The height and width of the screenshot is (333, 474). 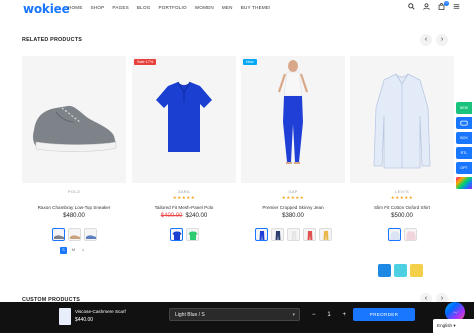 What do you see at coordinates (344, 315) in the screenshot?
I see `qty-plus-button: +` at bounding box center [344, 315].